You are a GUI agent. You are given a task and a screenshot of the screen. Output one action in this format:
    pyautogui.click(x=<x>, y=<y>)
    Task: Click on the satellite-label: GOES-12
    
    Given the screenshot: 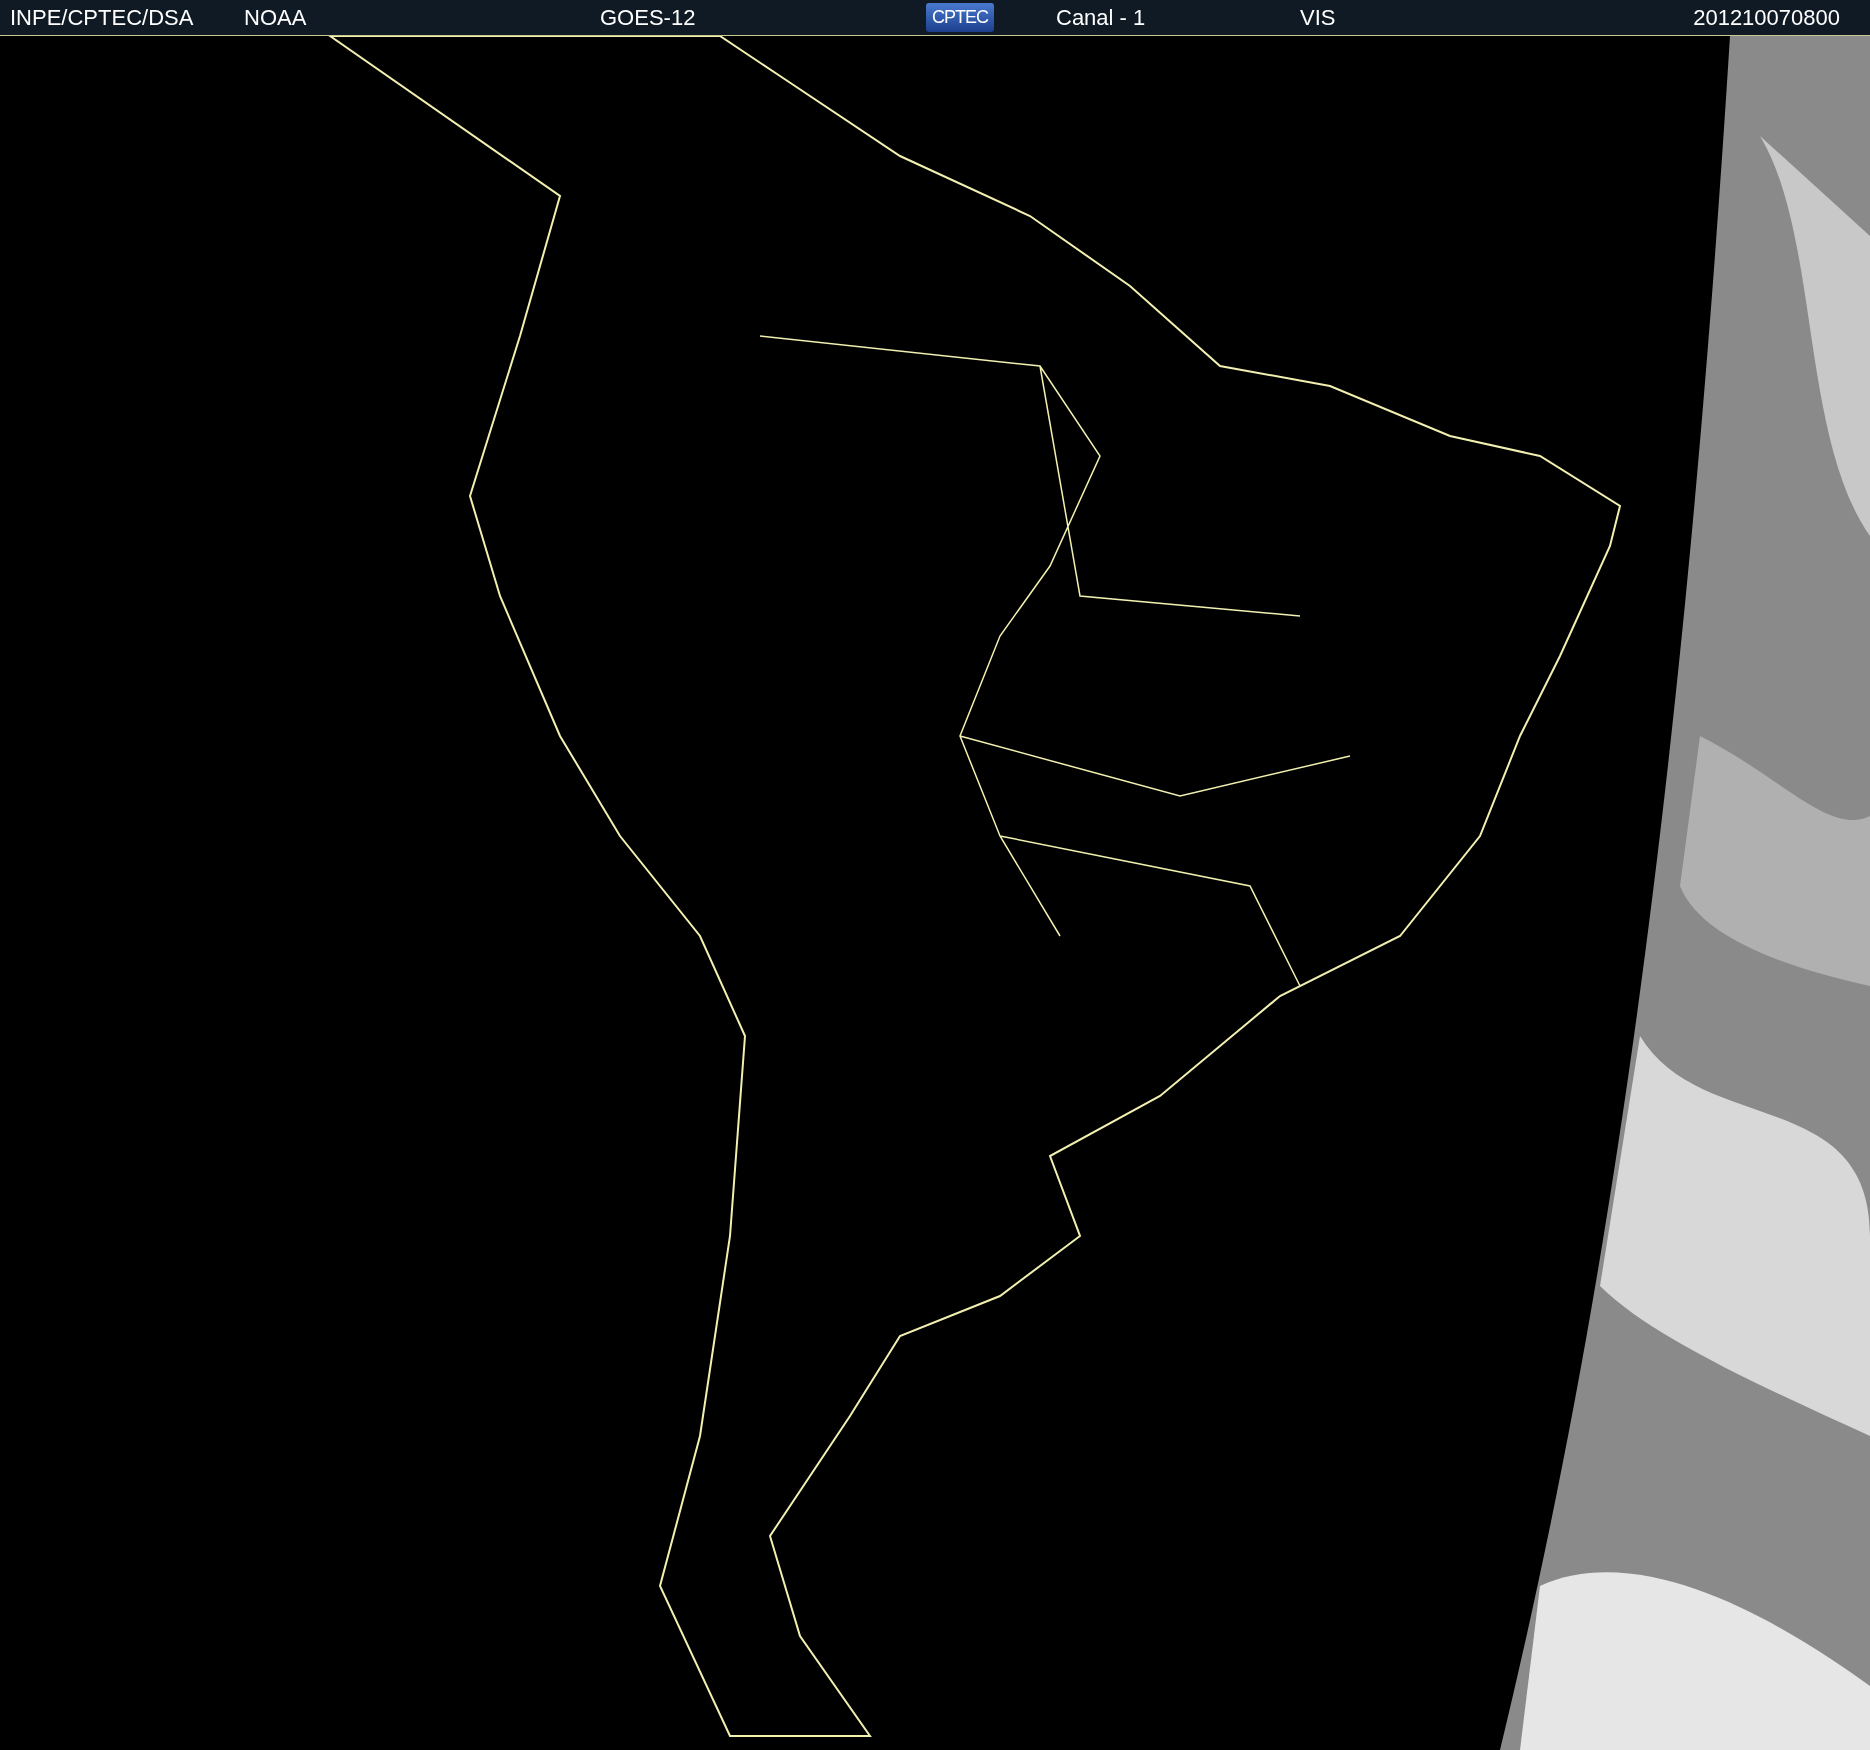 What is the action you would take?
    pyautogui.click(x=648, y=17)
    